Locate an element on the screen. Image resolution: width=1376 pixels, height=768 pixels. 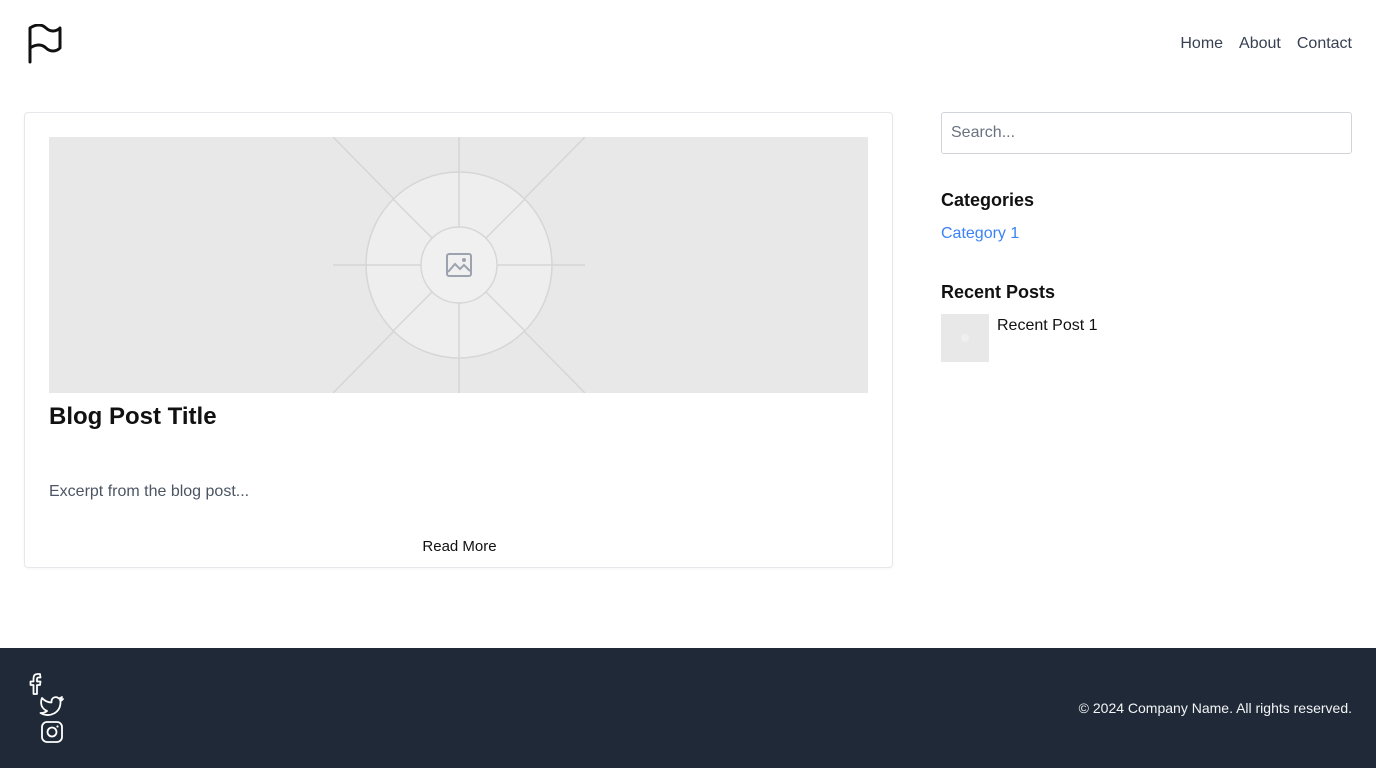
read-more-button: Read More is located at coordinates (459, 547).